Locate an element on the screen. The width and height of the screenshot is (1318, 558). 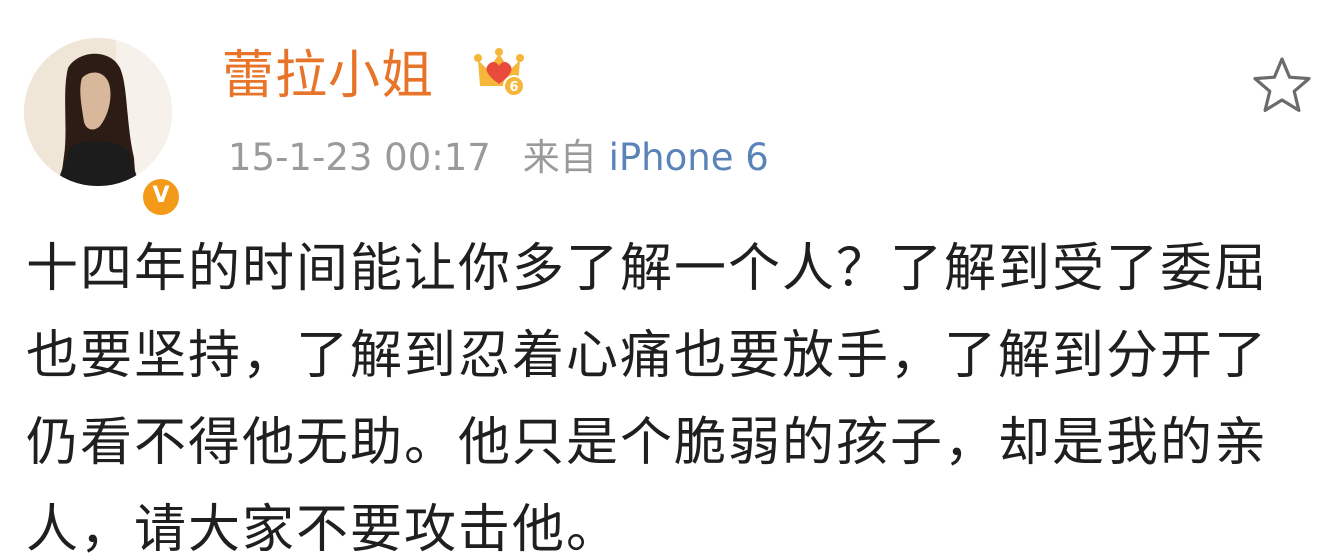
avatar-image is located at coordinates (98, 112).